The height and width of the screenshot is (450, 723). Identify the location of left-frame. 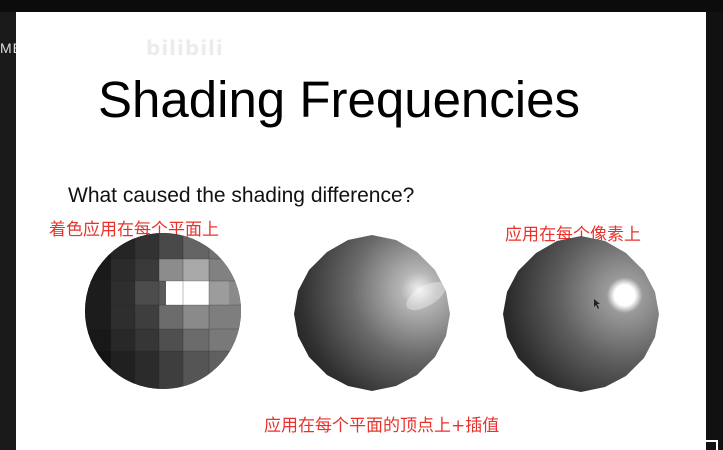
(8, 231).